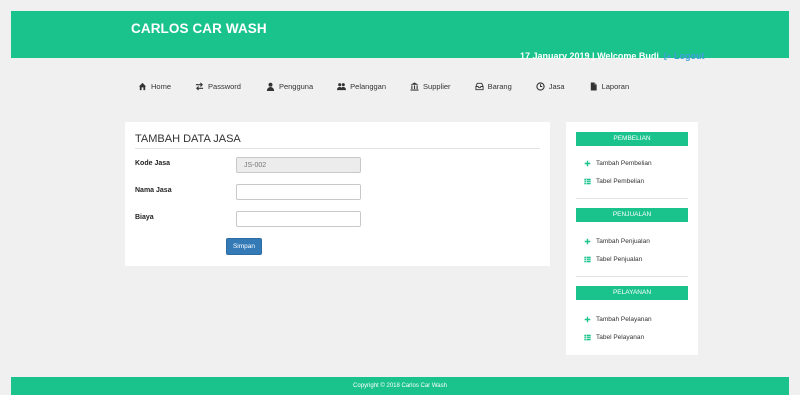  What do you see at coordinates (296, 86) in the screenshot?
I see `nav-label: Pengguna` at bounding box center [296, 86].